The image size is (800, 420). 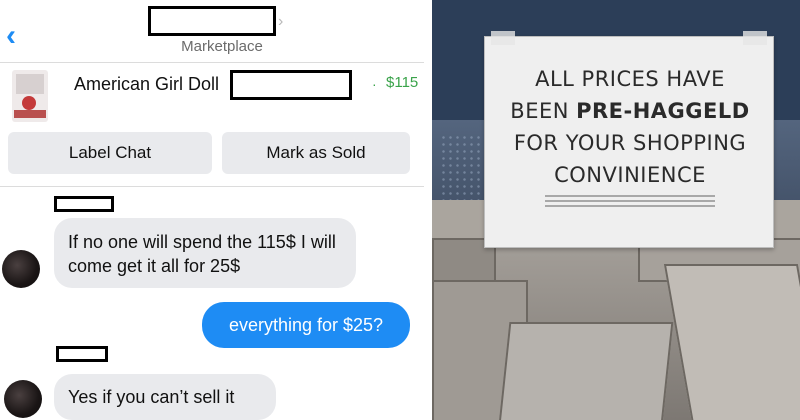 What do you see at coordinates (316, 153) in the screenshot?
I see `mark-as-sold-button: Mark as Sold` at bounding box center [316, 153].